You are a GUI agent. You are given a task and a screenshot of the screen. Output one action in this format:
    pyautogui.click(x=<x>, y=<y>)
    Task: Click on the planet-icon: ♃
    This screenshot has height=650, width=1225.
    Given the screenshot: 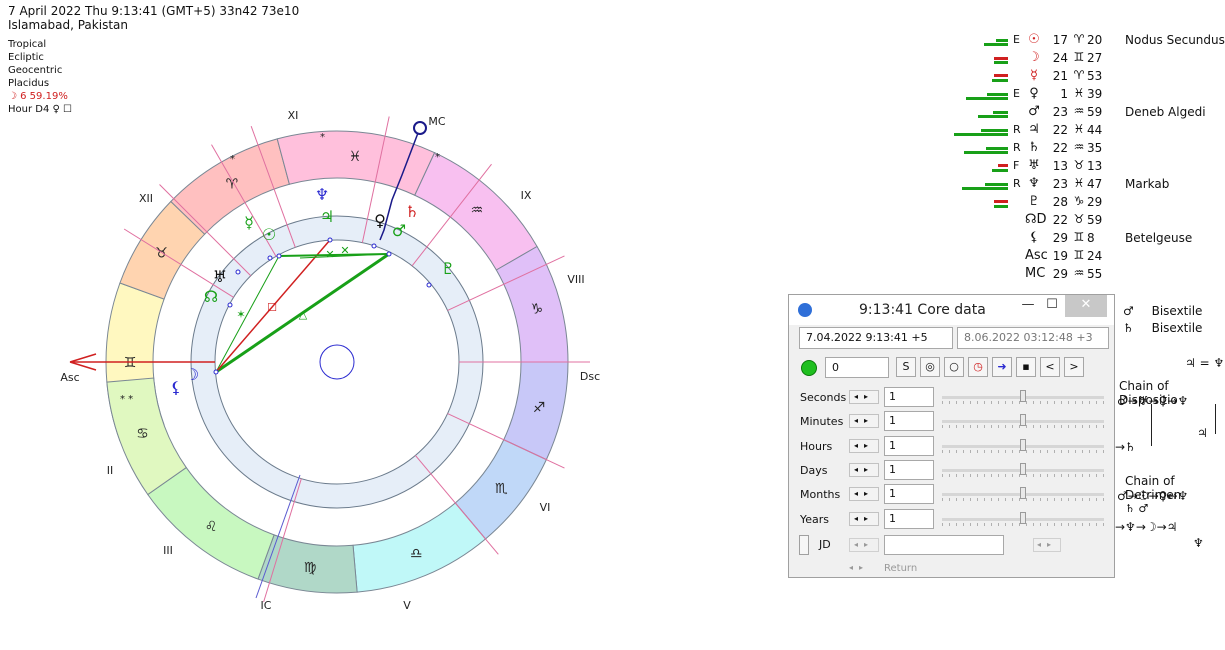 What is the action you would take?
    pyautogui.click(x=1034, y=129)
    